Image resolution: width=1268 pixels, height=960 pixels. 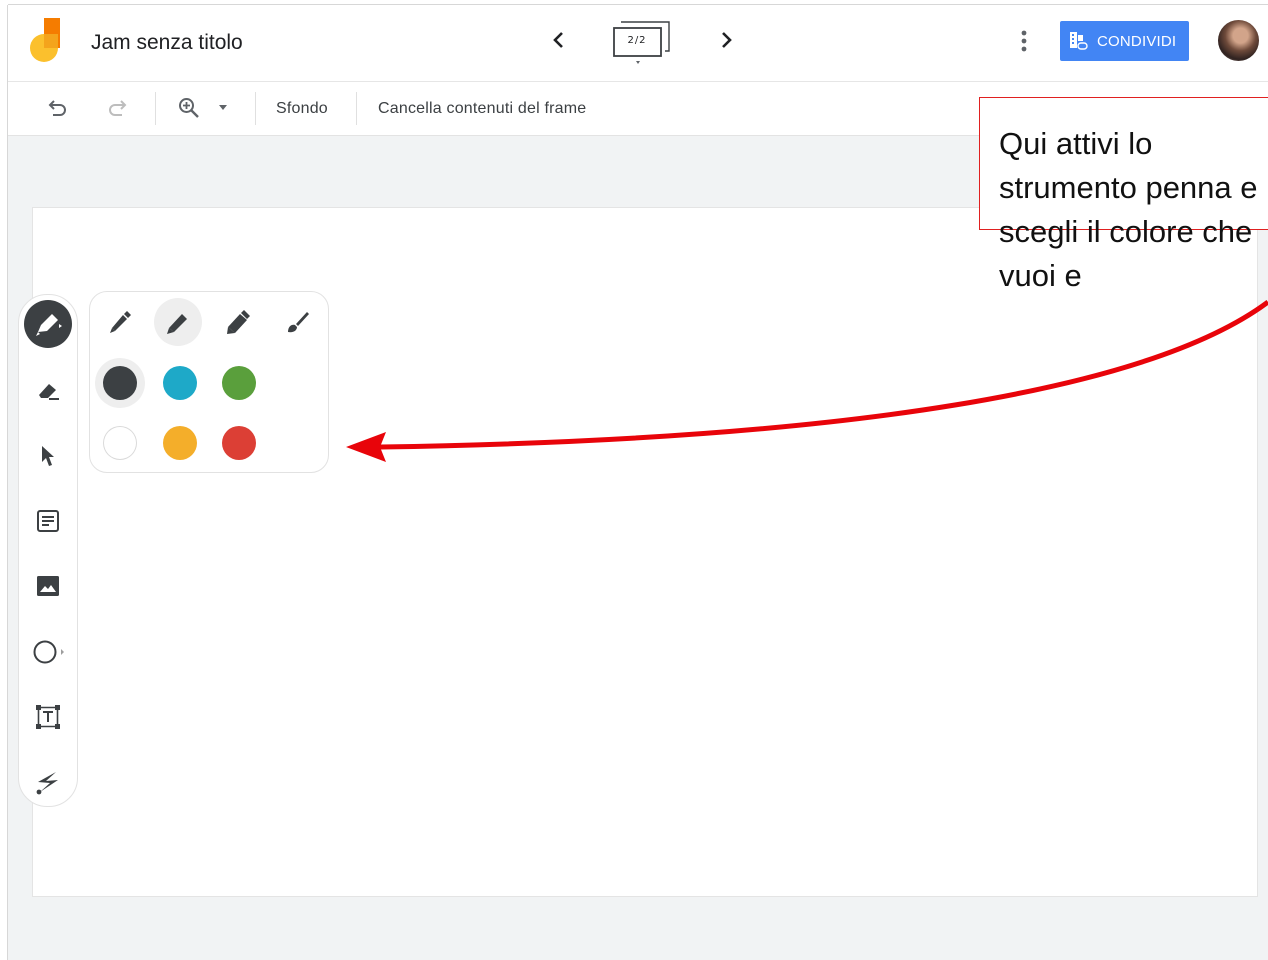 I want to click on sticky-note-tool-button, so click(x=48, y=521).